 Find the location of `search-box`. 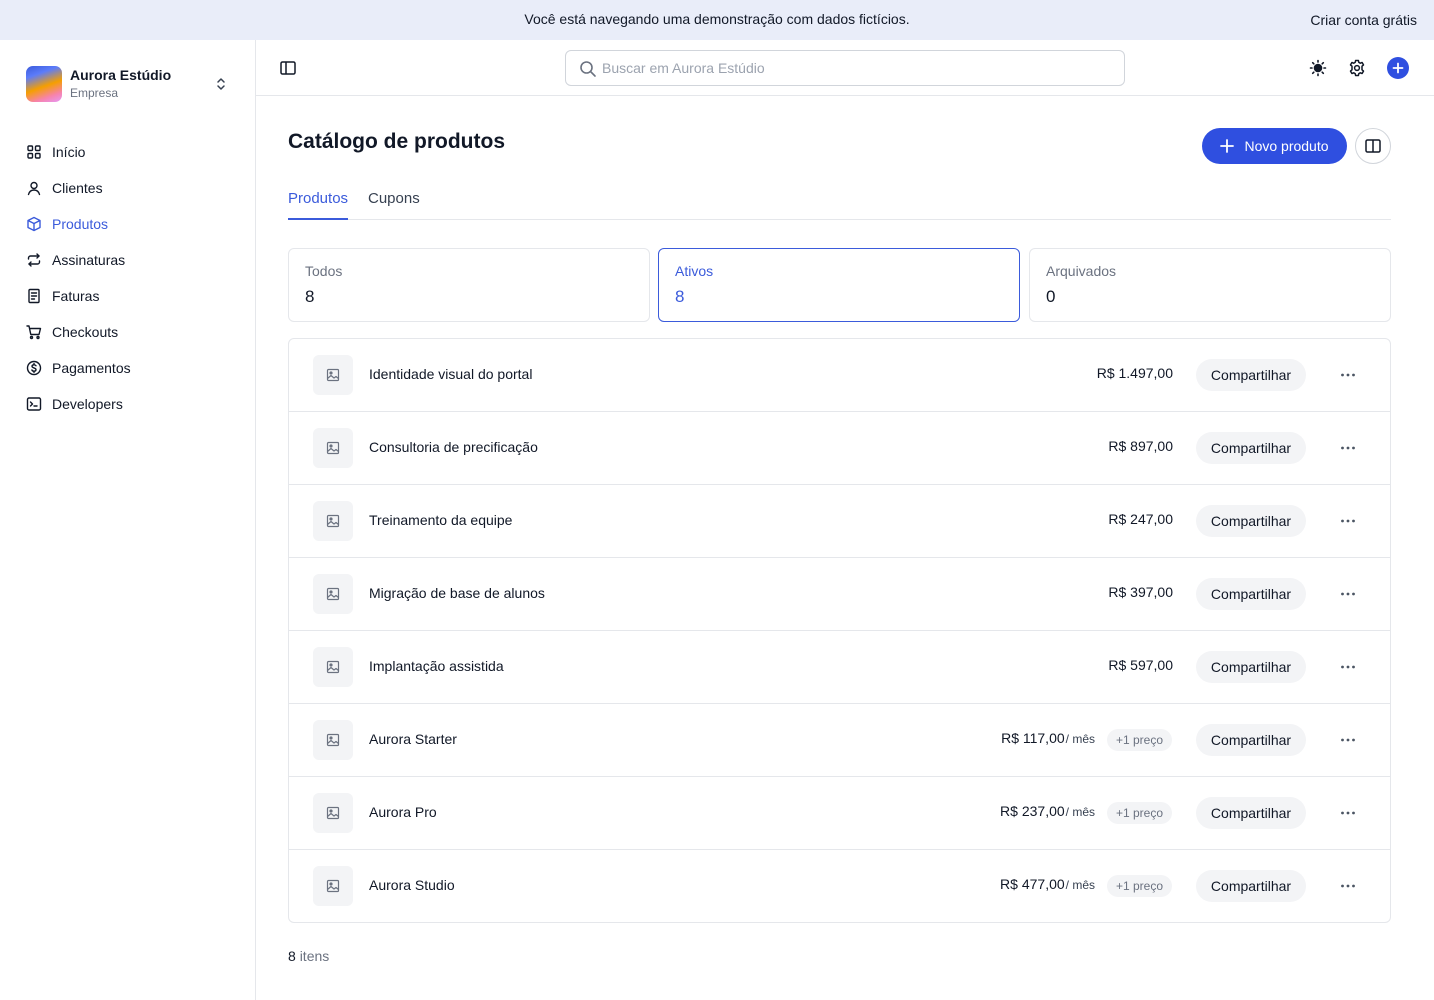

search-box is located at coordinates (845, 68).